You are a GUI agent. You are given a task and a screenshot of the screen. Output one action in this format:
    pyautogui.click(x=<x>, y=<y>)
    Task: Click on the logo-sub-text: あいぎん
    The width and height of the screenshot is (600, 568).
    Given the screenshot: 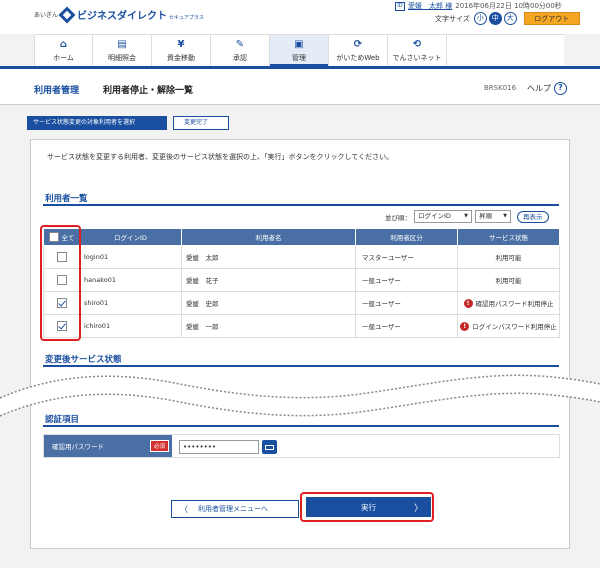 What is the action you would take?
    pyautogui.click(x=46, y=15)
    